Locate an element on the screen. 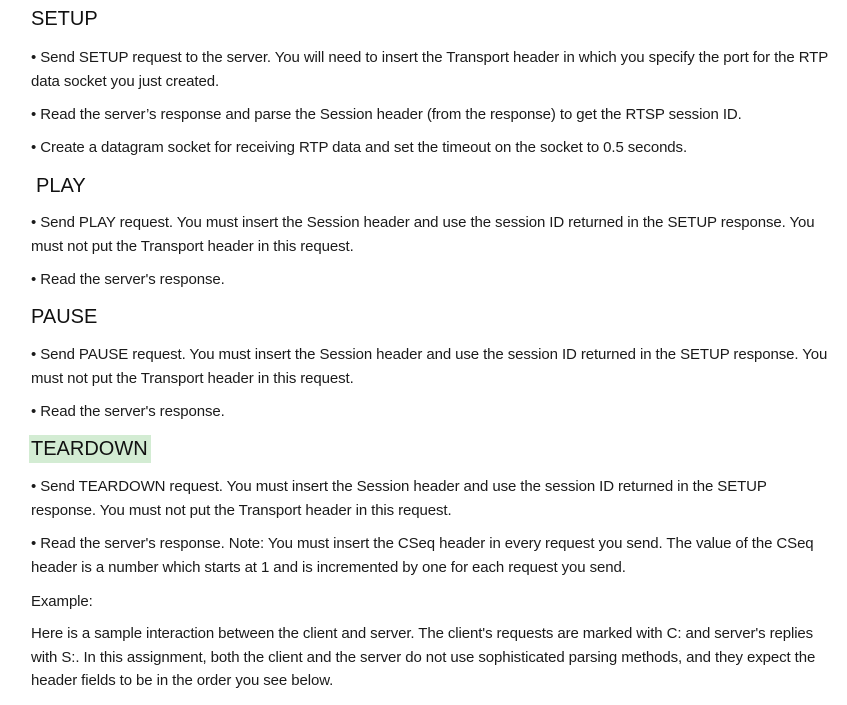 The height and width of the screenshot is (705, 847). example-label: Example: is located at coordinates (62, 601).